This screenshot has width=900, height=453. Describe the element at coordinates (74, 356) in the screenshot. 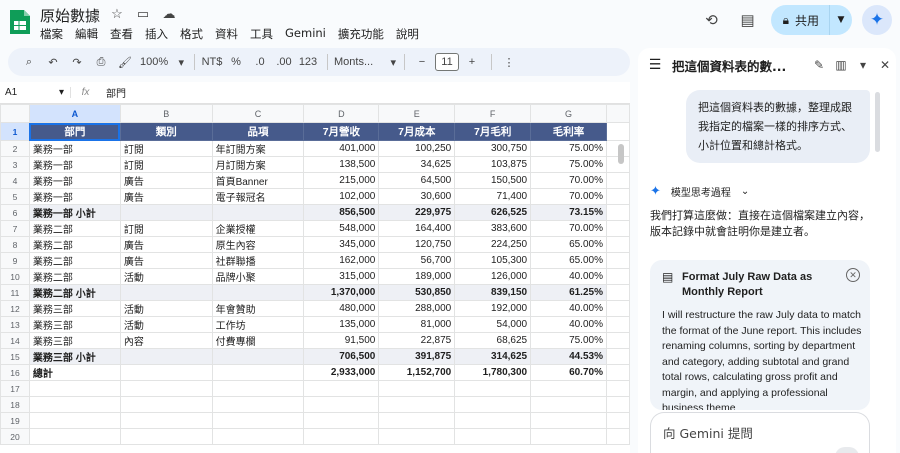

I see `cell: 業務三部 小計` at that location.